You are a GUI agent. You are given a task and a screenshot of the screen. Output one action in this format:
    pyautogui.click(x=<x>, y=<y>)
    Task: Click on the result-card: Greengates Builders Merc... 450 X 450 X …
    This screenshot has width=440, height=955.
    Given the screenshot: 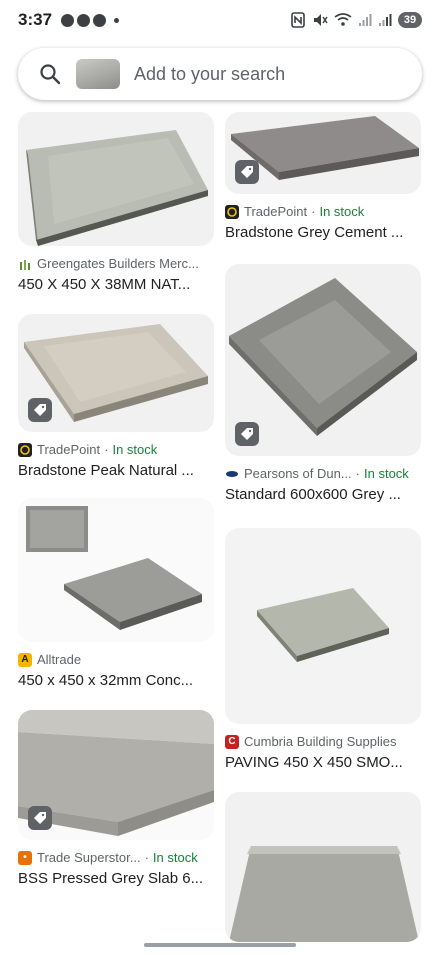 What is the action you would take?
    pyautogui.click(x=116, y=202)
    